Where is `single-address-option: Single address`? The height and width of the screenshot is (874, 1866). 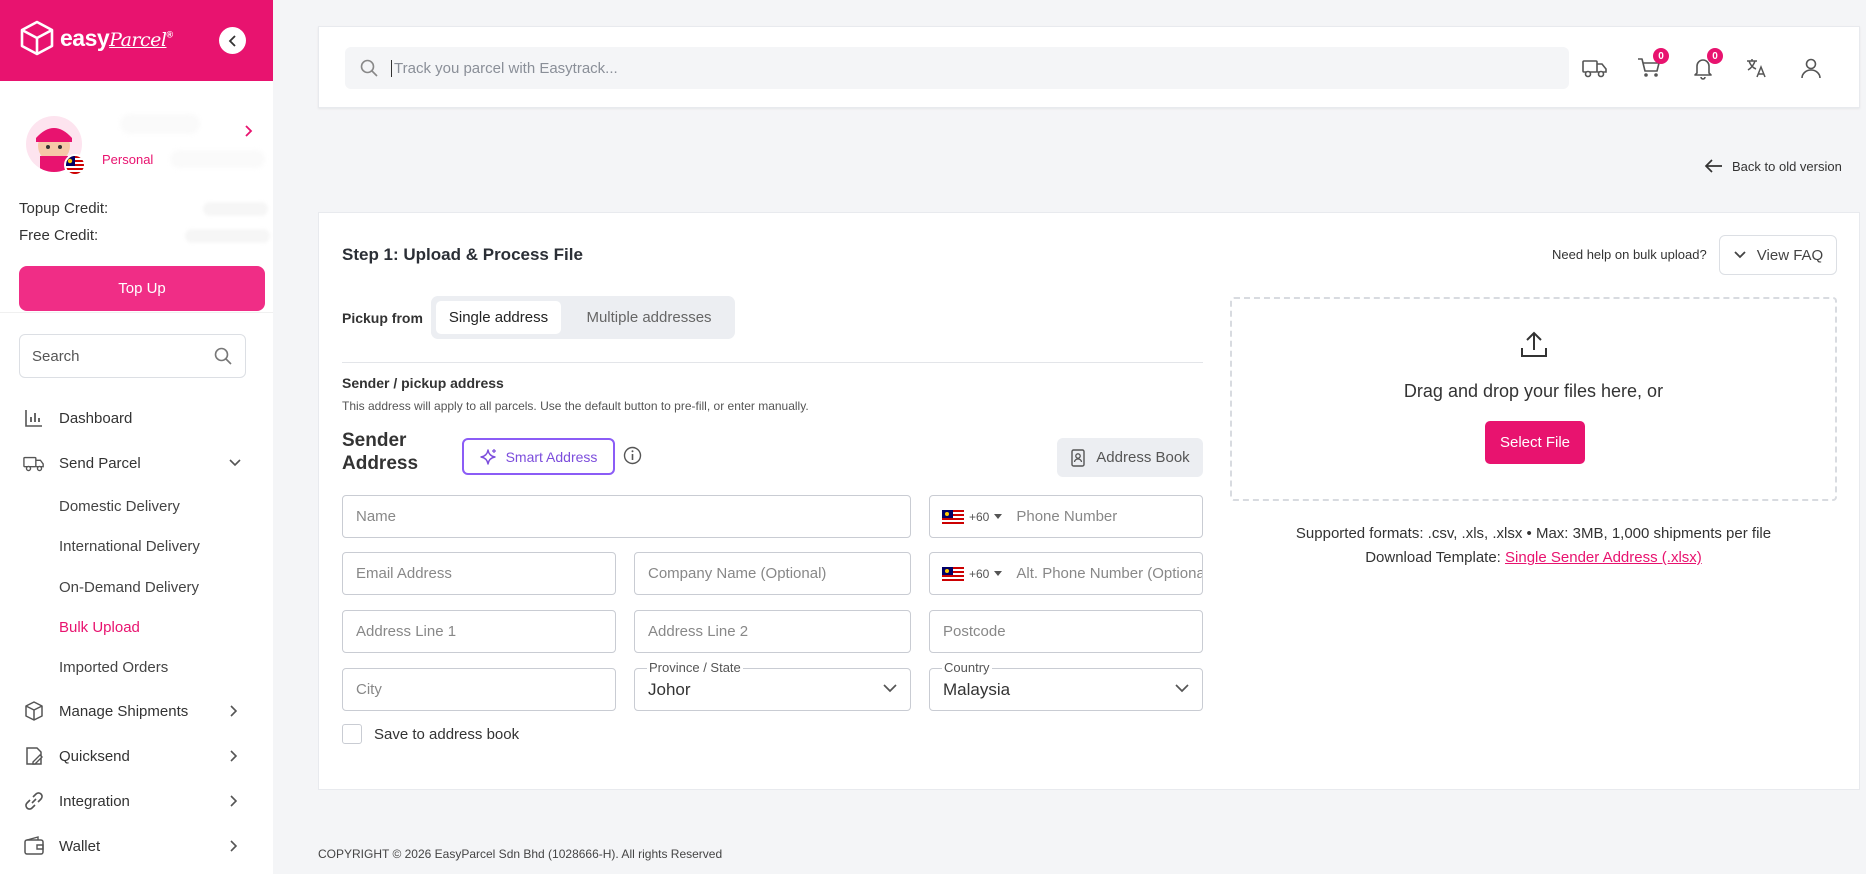 single-address-option: Single address is located at coordinates (498, 317).